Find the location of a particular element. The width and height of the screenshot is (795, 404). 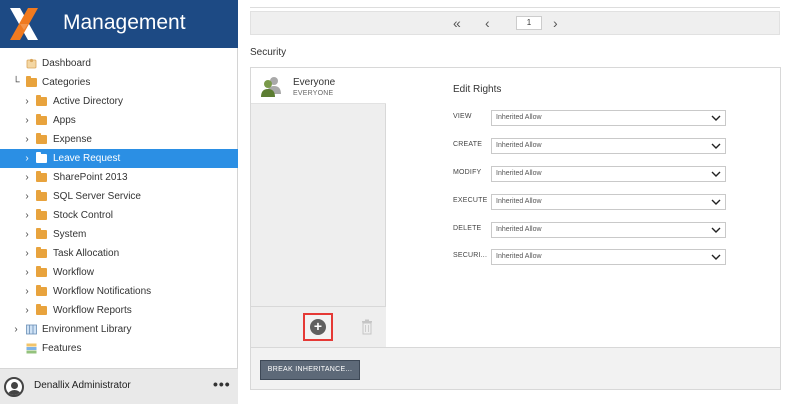

sidebar-item-sharepoint-2013: › SharePoint 2013 is located at coordinates (119, 177).